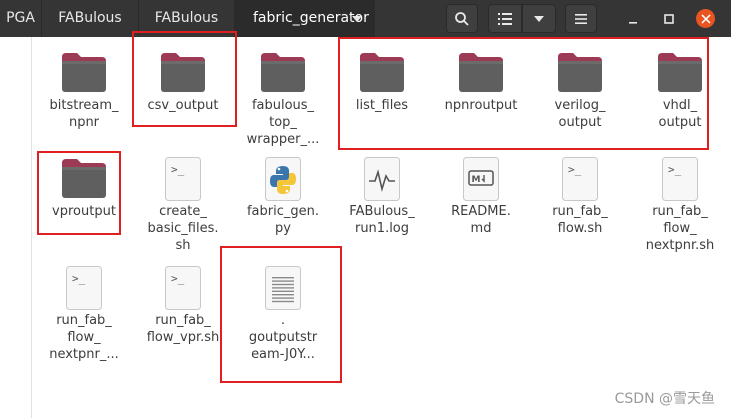  I want to click on sidebar-divider, so click(31, 227).